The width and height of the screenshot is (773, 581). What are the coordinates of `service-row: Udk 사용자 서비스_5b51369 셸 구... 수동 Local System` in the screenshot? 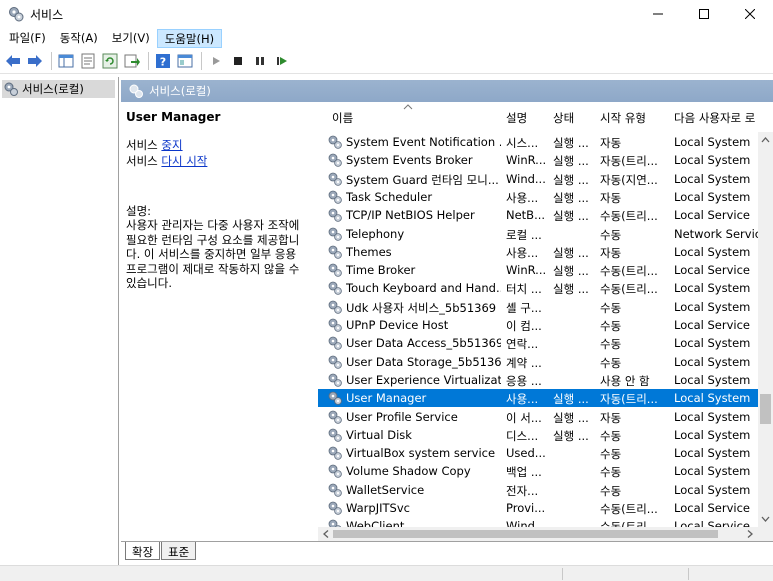 It's located at (538, 307).